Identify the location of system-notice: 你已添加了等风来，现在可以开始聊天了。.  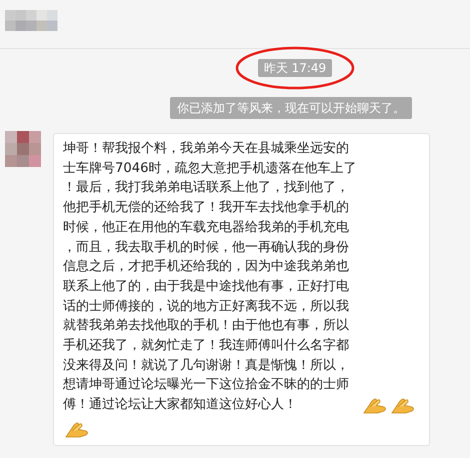
(291, 108).